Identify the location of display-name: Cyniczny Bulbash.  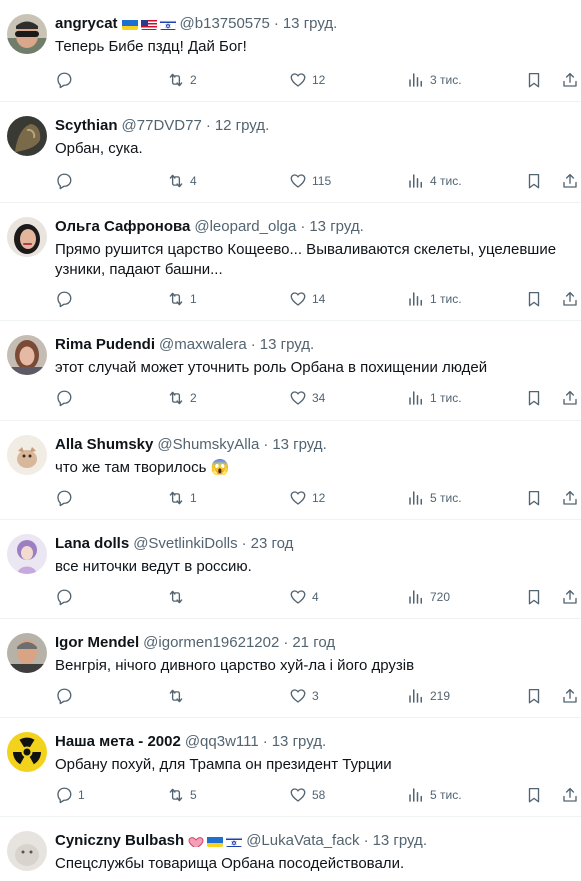
(119, 841).